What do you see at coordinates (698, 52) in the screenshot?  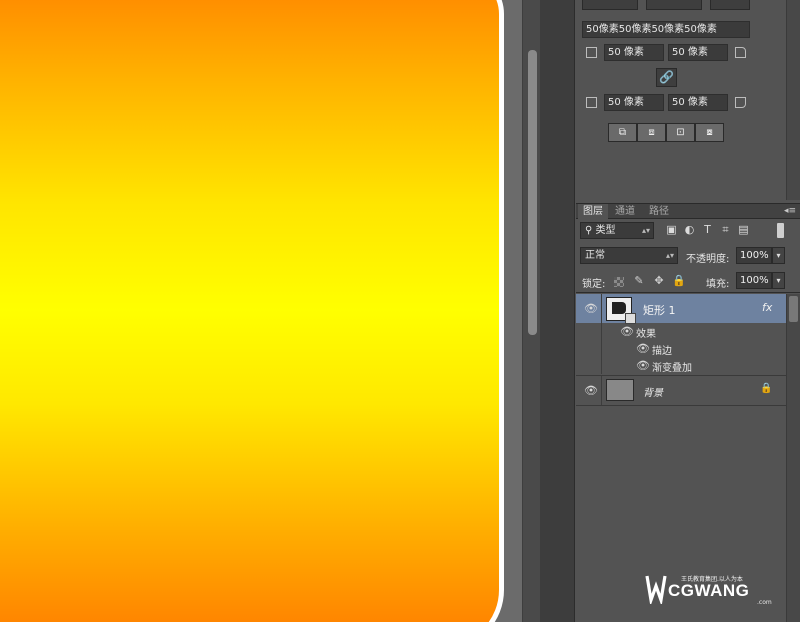 I see `corner-radius-top-right-input: 50 像素` at bounding box center [698, 52].